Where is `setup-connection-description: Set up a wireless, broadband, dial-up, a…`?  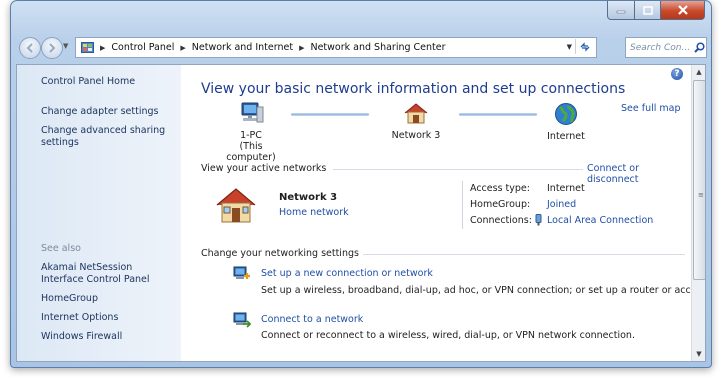
setup-connection-description: Set up a wireless, broadband, dial-up, a… is located at coordinates (483, 290).